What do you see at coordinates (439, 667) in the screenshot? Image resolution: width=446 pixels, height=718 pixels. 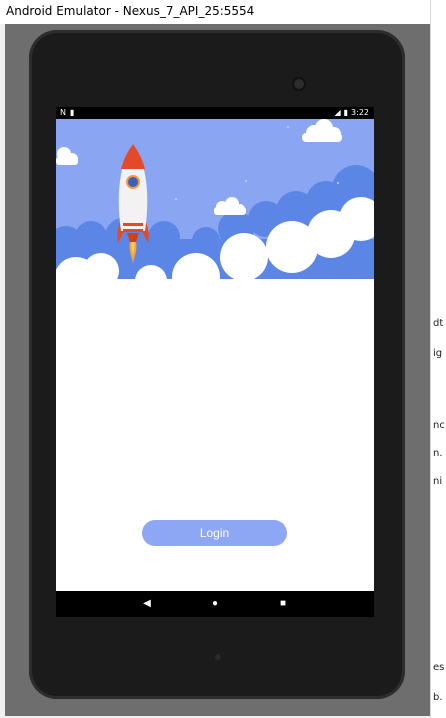 I see `side-text: es` at bounding box center [439, 667].